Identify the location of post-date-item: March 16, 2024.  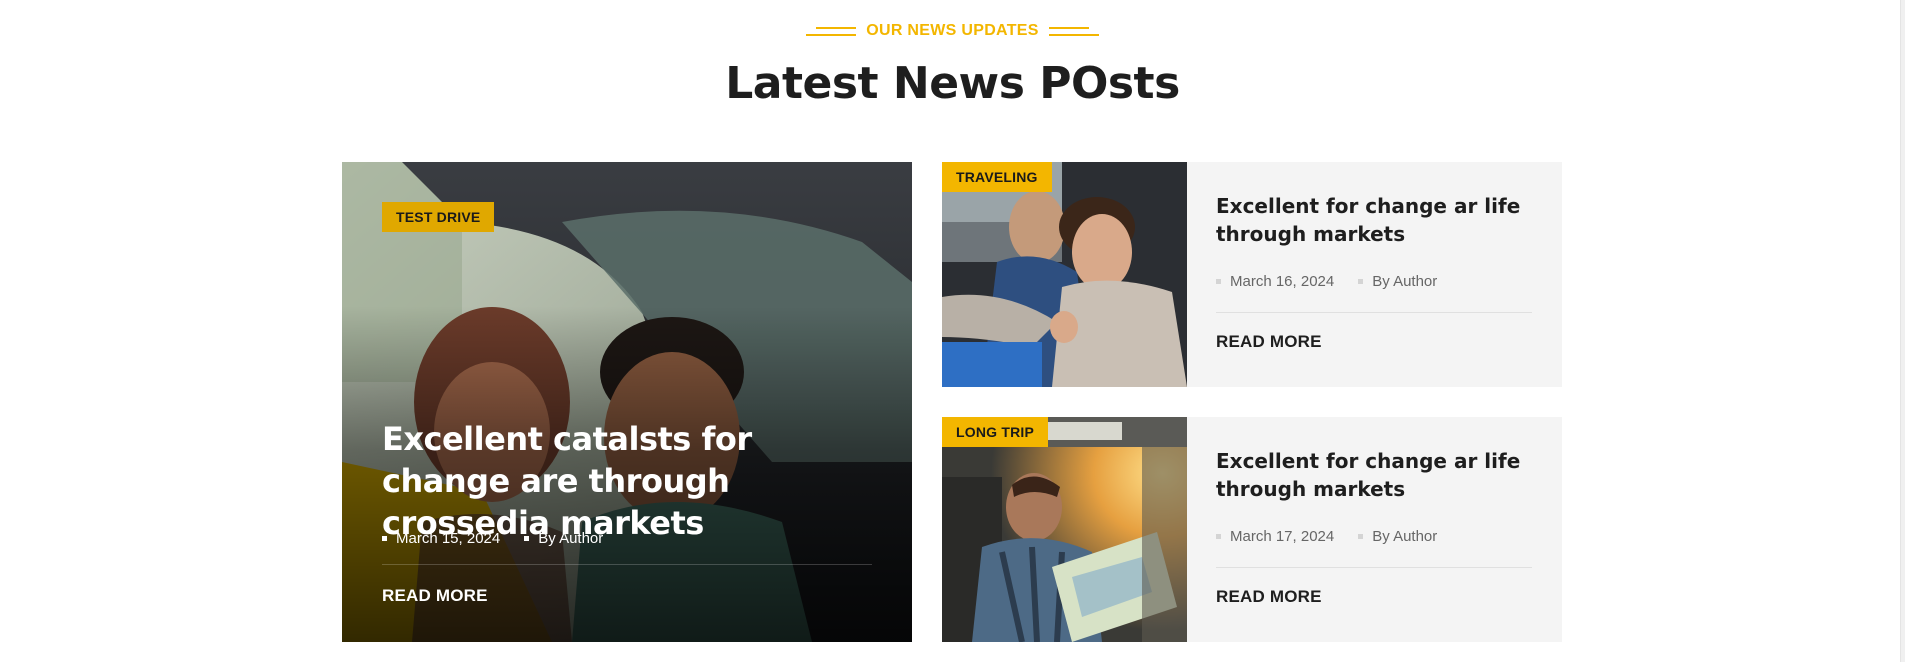
(1275, 281).